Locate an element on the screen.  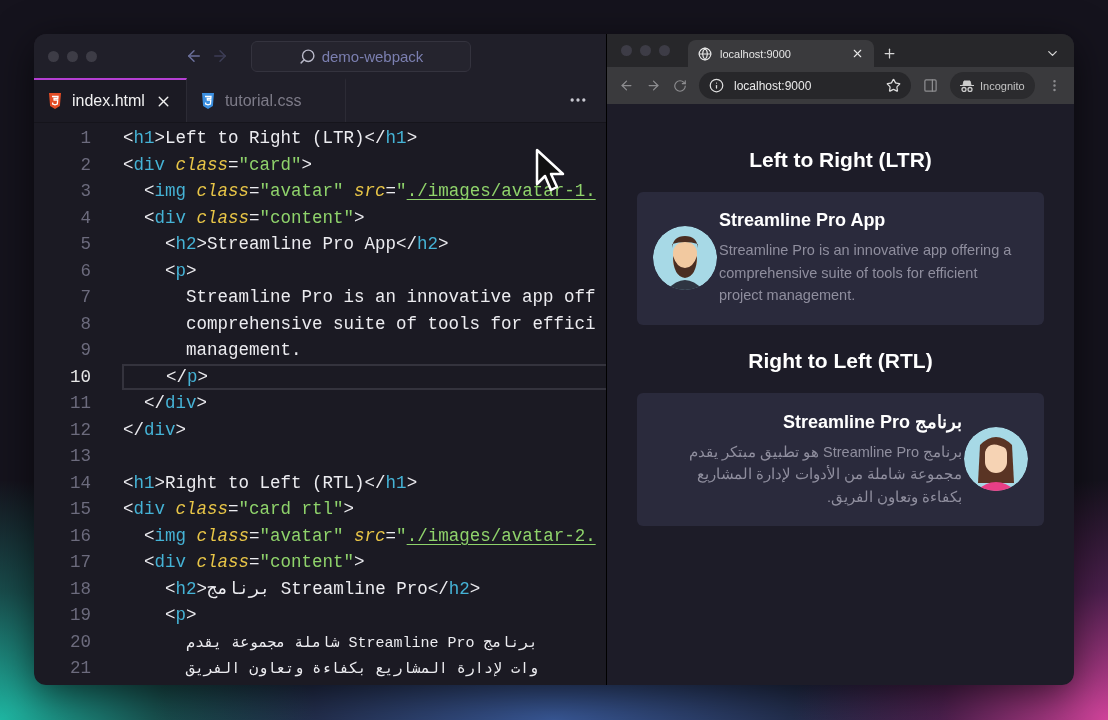
side-panel-icon is located at coordinates (930, 85).